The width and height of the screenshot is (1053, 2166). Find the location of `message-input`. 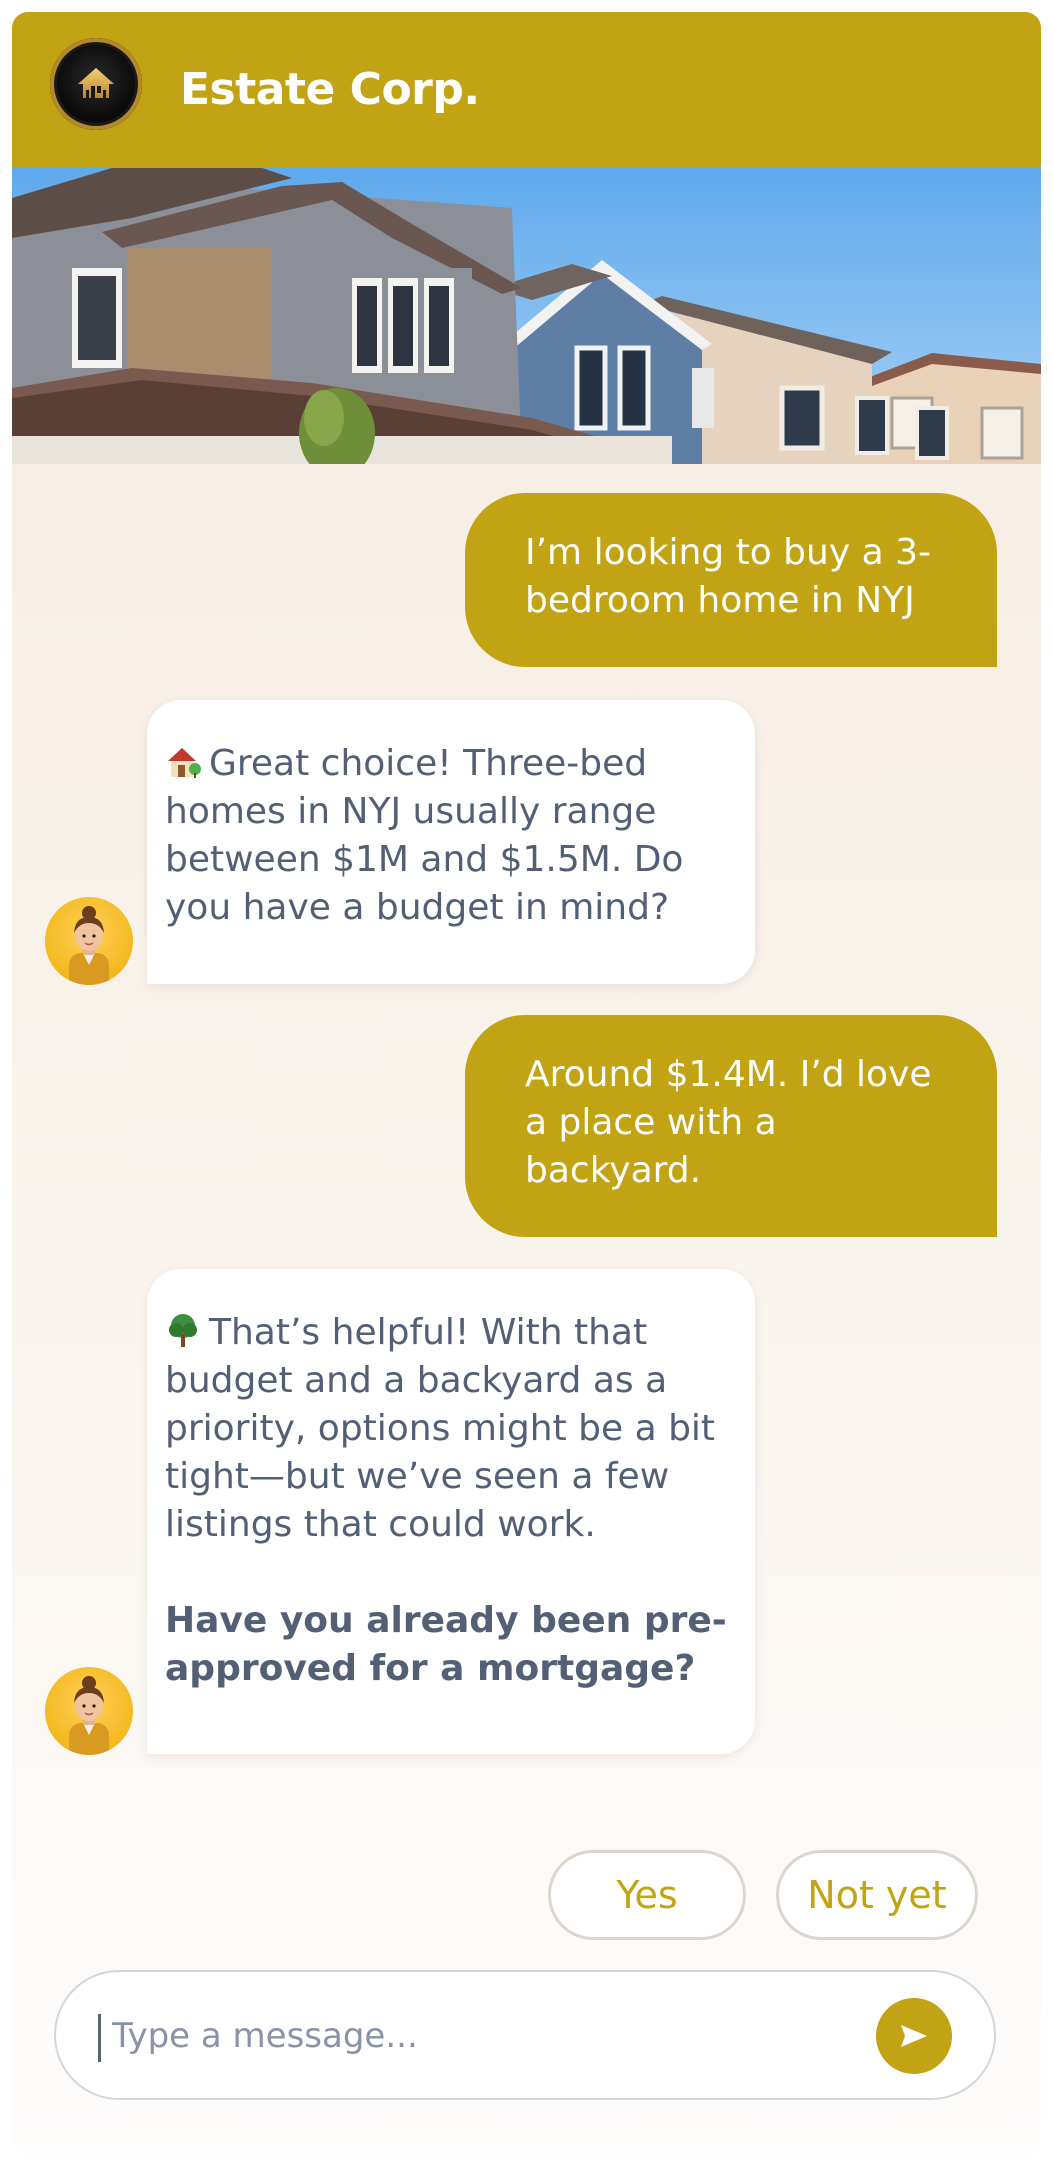

message-input is located at coordinates (462, 2036).